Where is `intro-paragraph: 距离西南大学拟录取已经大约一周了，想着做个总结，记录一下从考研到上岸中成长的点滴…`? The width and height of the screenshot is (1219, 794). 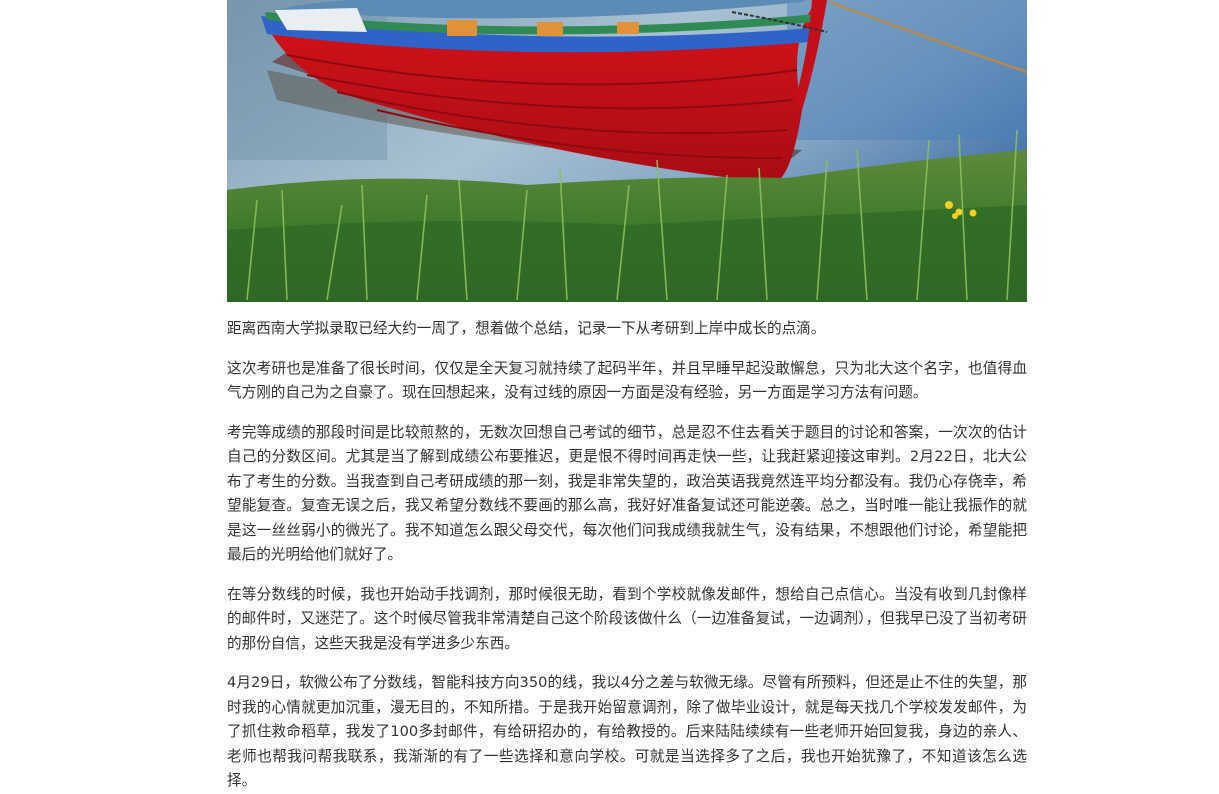 intro-paragraph: 距离西南大学拟录取已经大约一周了，想着做个总结，记录一下从考研到上岸中成长的点滴… is located at coordinates (526, 328).